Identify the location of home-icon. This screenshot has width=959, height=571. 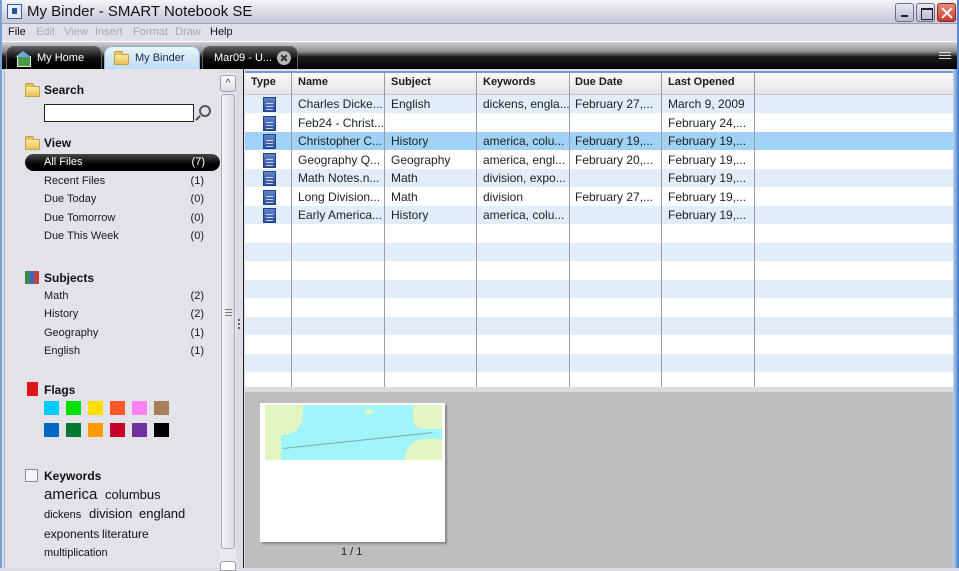
(23, 59).